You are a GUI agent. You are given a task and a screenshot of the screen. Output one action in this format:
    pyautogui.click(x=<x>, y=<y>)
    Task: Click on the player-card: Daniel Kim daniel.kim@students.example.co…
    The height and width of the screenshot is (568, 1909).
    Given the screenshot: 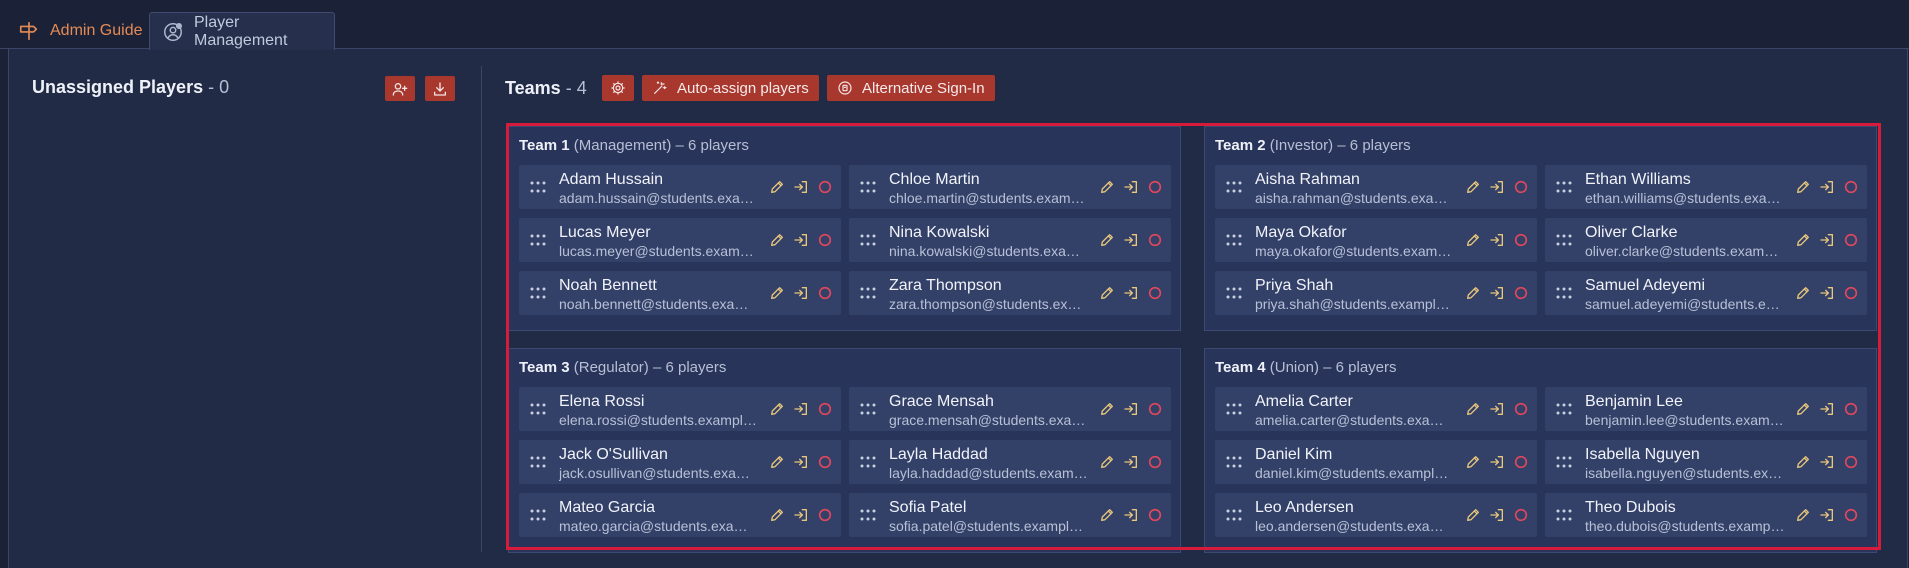 What is the action you would take?
    pyautogui.click(x=1376, y=462)
    